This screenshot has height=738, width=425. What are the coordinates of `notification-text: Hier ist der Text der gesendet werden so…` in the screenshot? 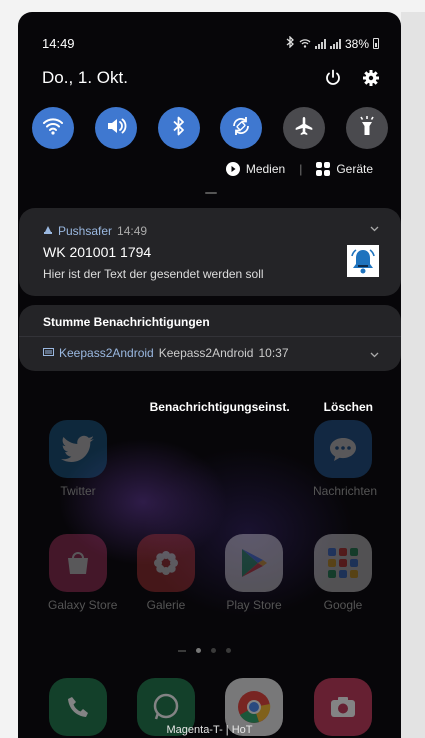 It's located at (153, 274).